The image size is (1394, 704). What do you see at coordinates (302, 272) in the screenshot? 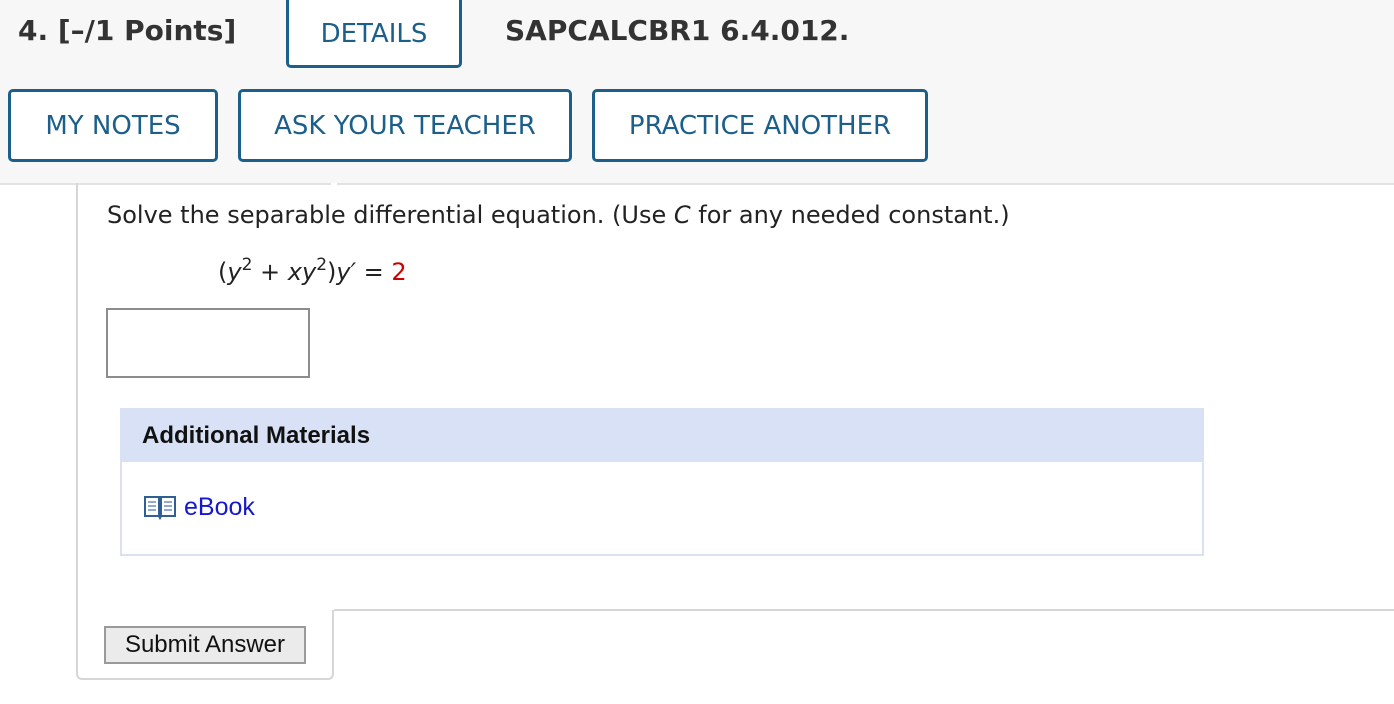
I see `eq-xy-term: xy` at bounding box center [302, 272].